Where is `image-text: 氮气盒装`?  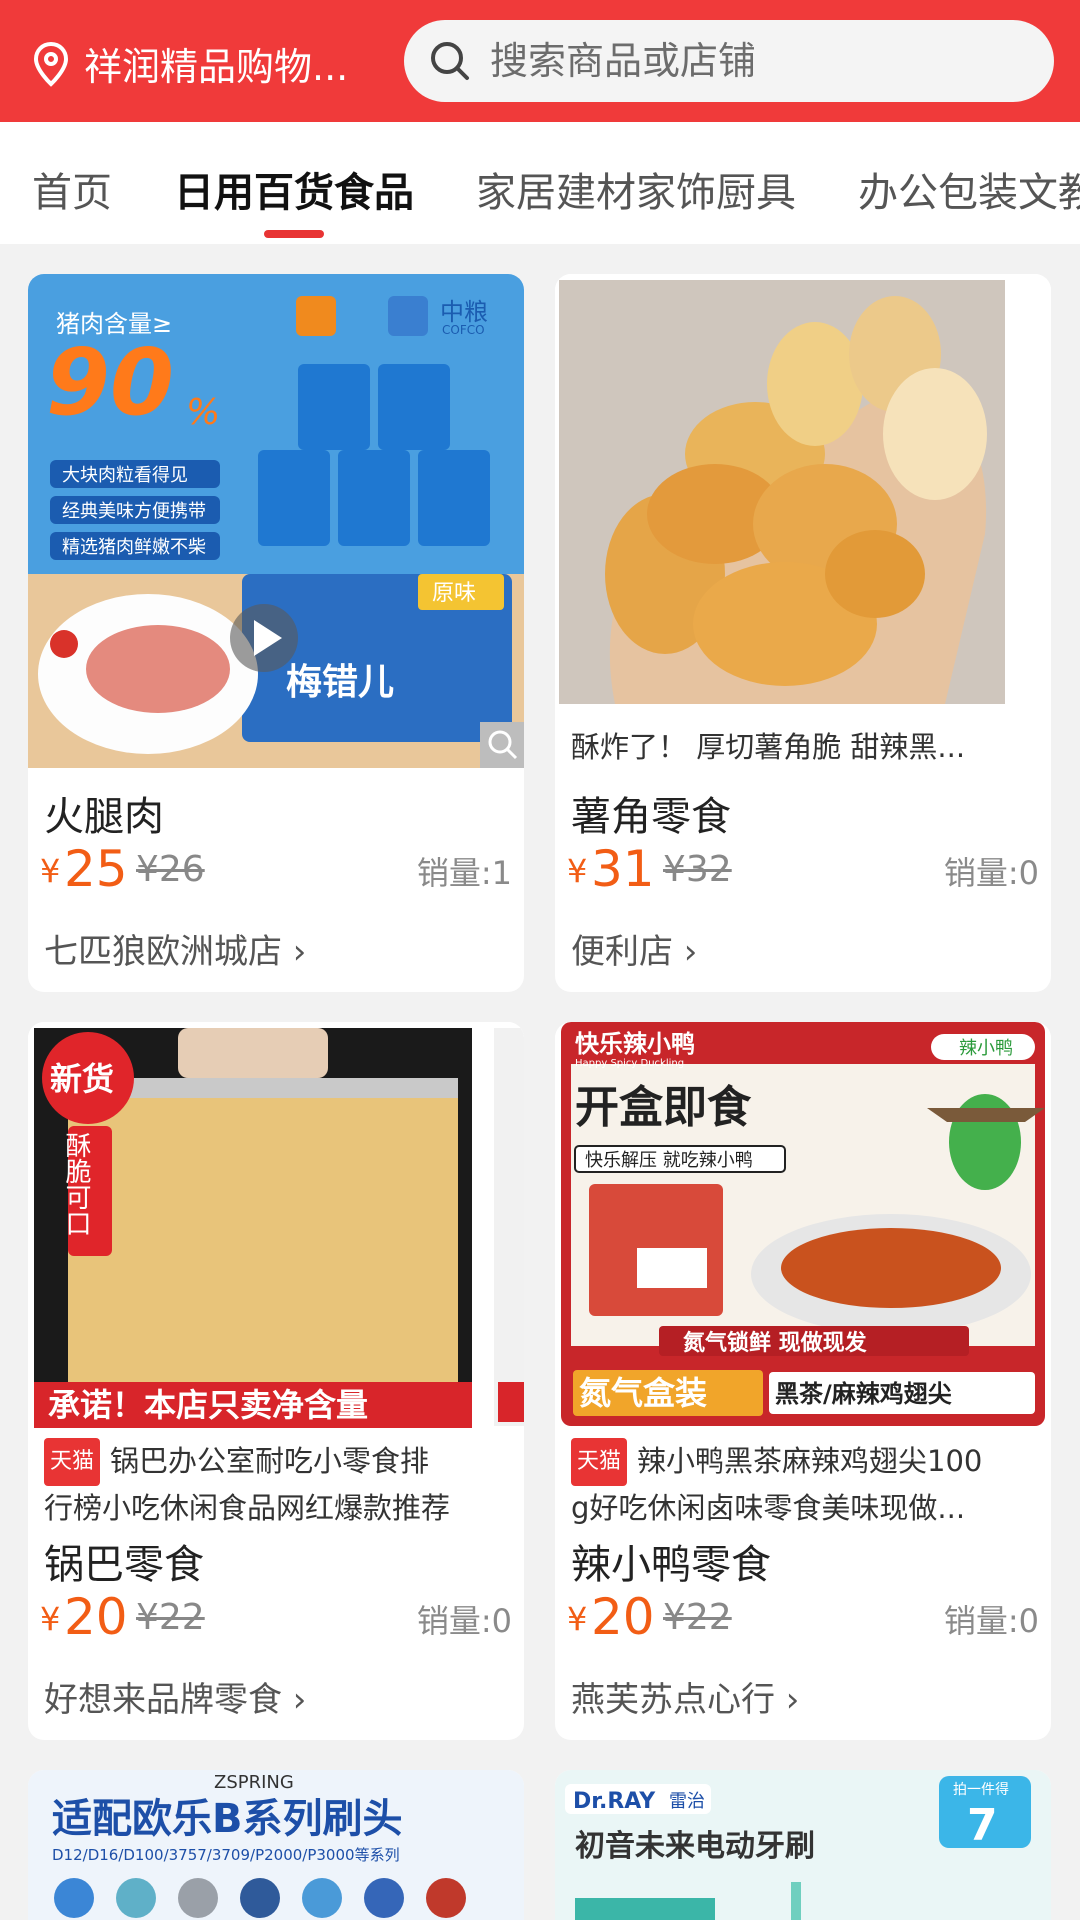
image-text: 氮气盒装 is located at coordinates (643, 1393).